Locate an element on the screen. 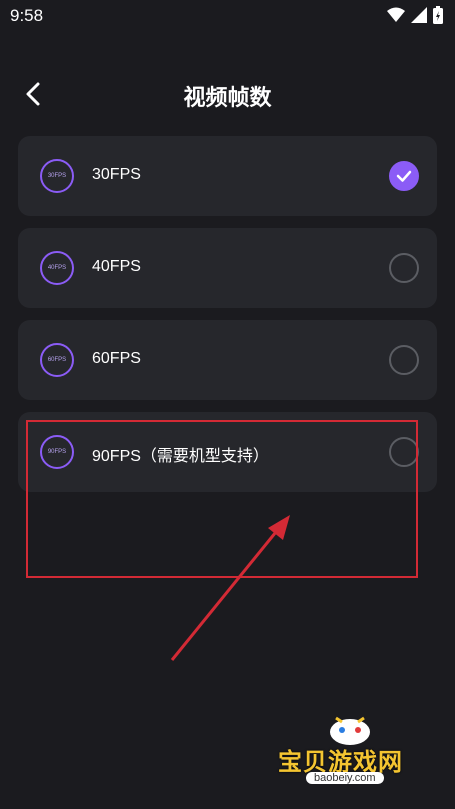  status-time: 9:58 is located at coordinates (27, 15).